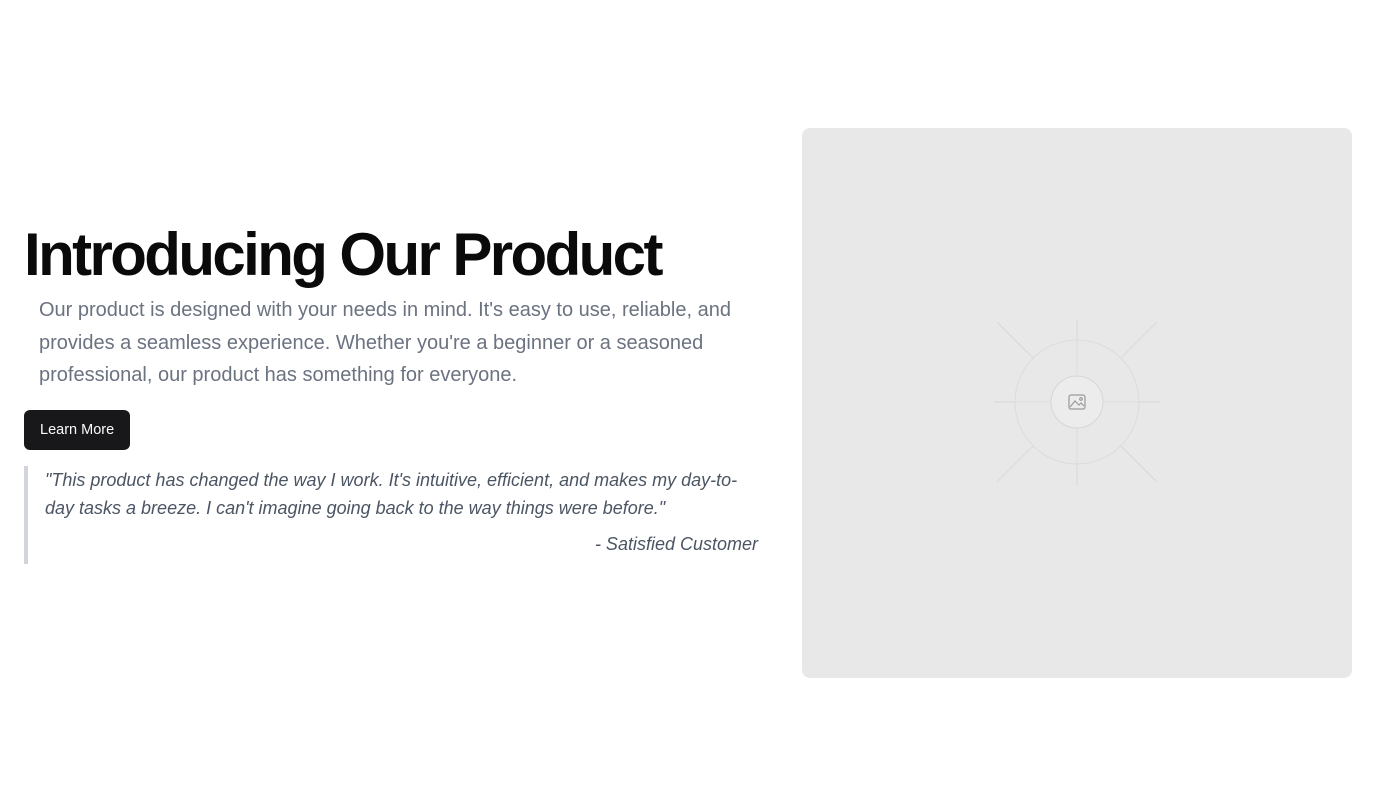 The height and width of the screenshot is (806, 1376). Describe the element at coordinates (676, 543) in the screenshot. I see `testimonial-author: - Satisfied Customer` at that location.